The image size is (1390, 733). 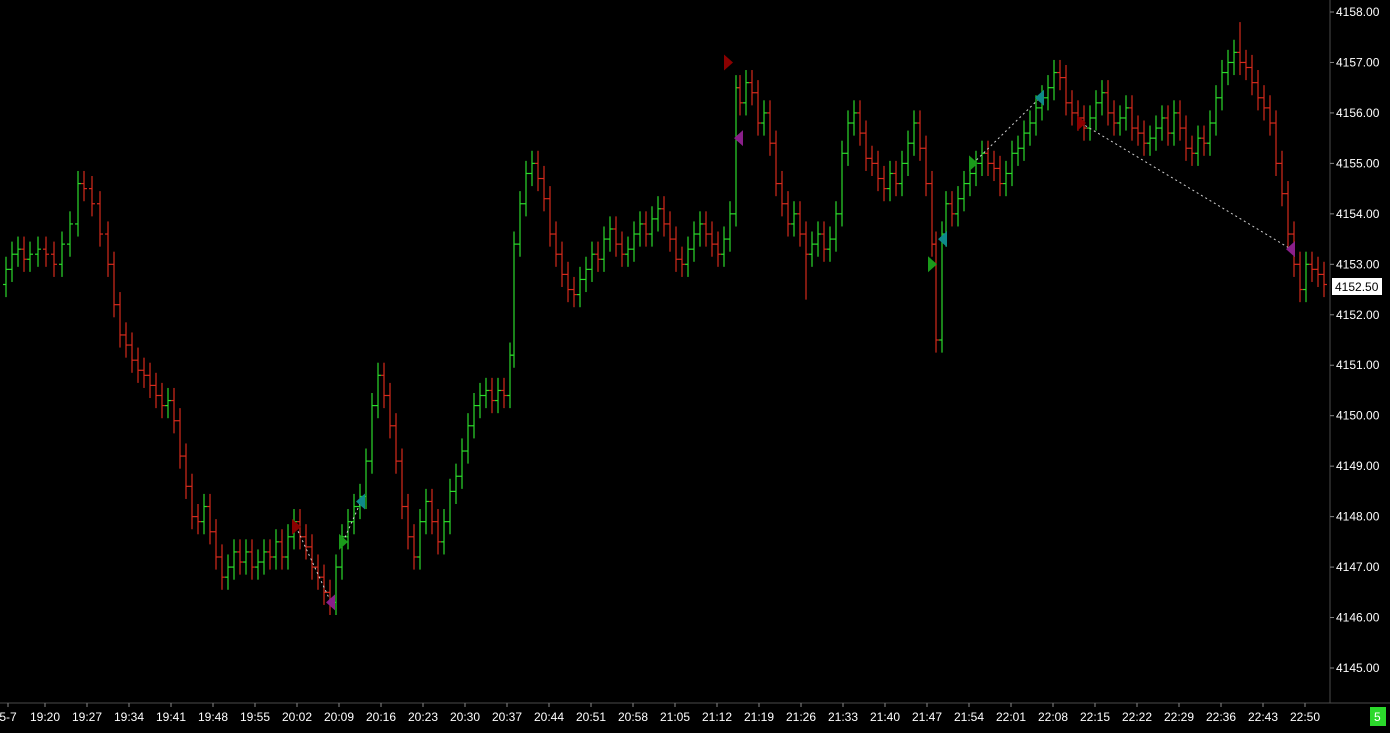 I want to click on time-tick-label: 21:19, so click(x=759, y=717).